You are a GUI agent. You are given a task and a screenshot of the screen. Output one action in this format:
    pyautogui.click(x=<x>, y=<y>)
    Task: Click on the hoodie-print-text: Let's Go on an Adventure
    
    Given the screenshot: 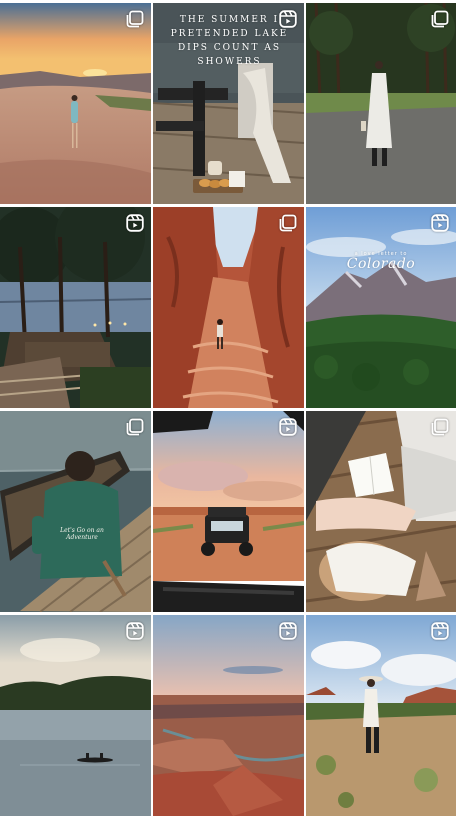 What is the action you would take?
    pyautogui.click(x=82, y=534)
    